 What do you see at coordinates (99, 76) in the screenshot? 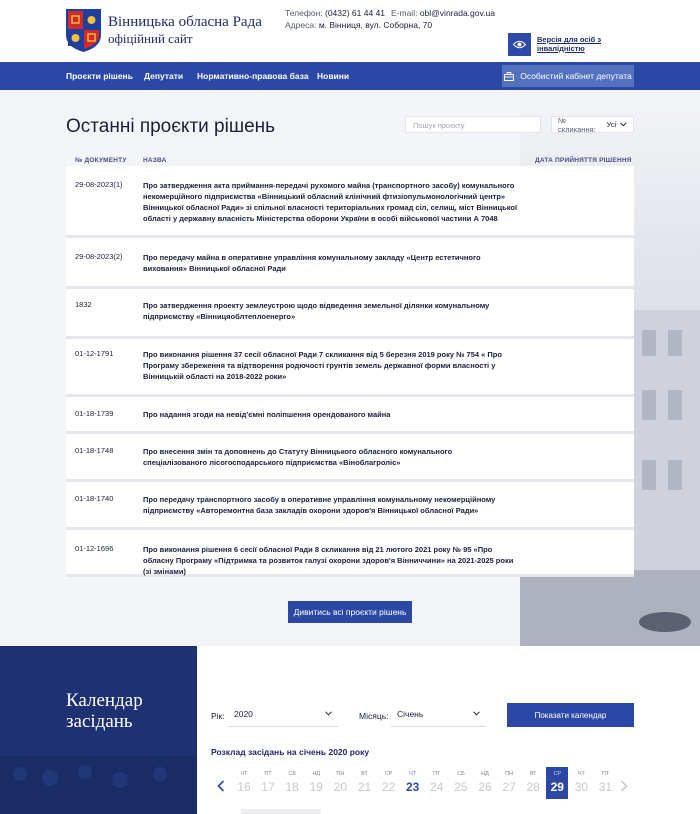
I see `nav-item-projects: Проєкти рішень` at bounding box center [99, 76].